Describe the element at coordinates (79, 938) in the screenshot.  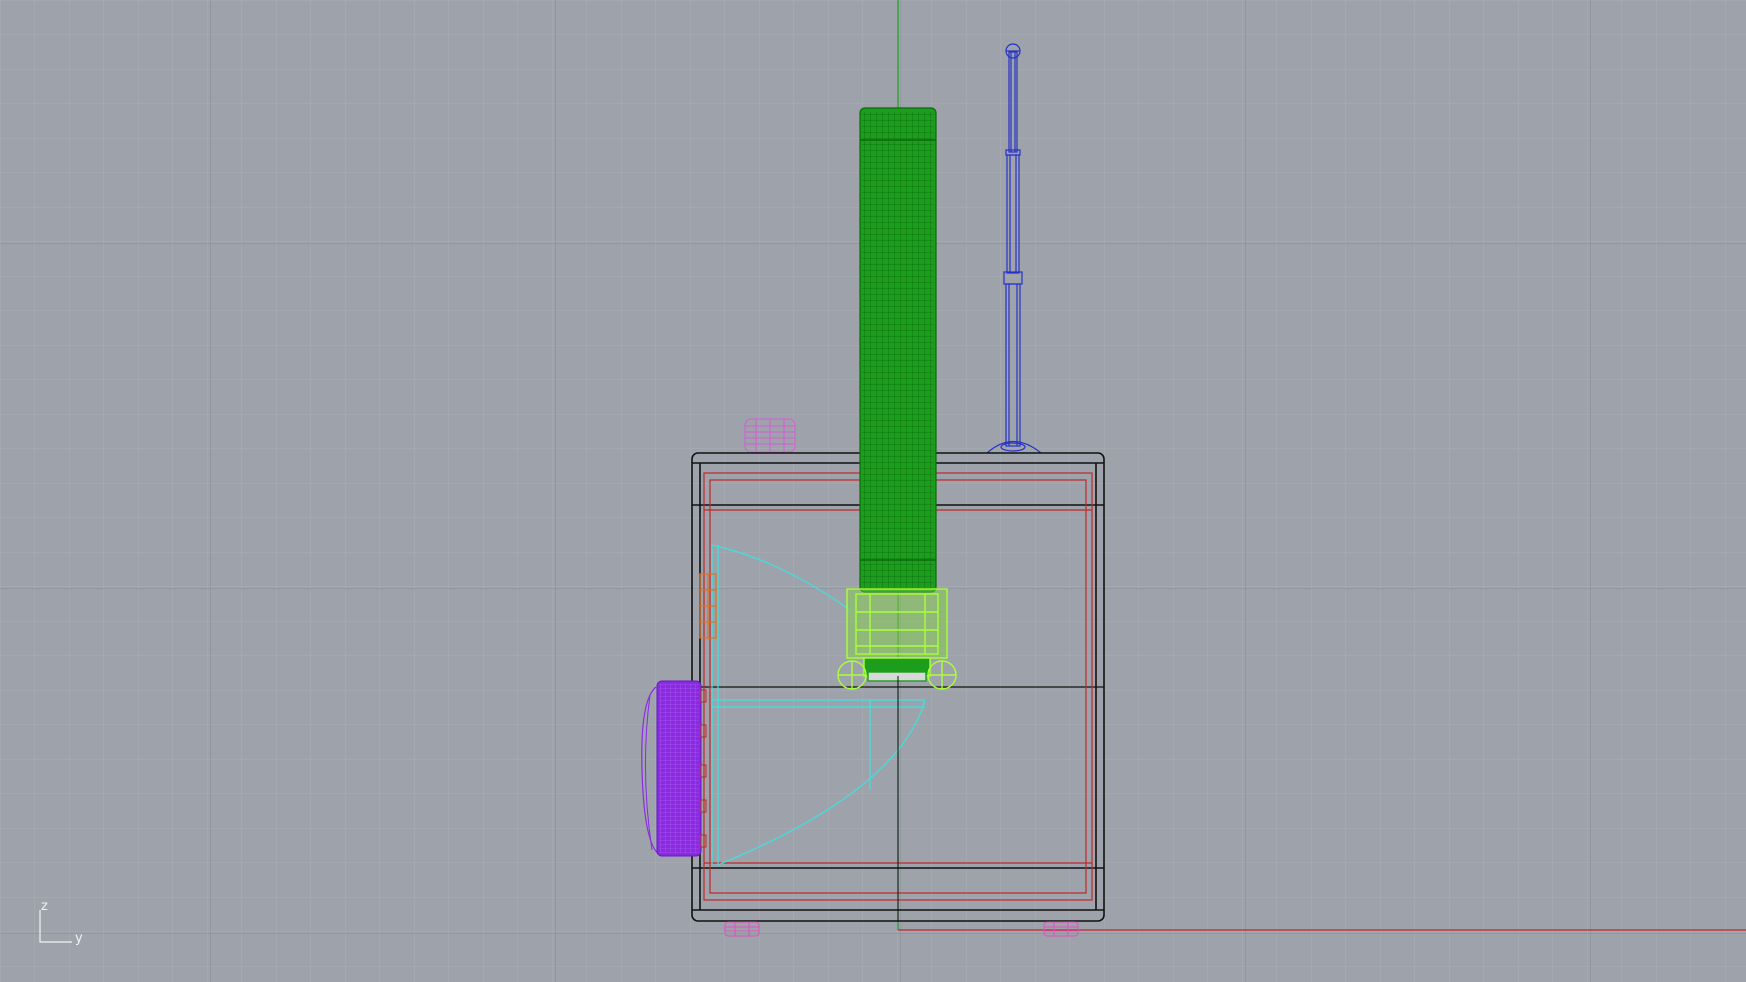
I see `axis-y-label: y` at that location.